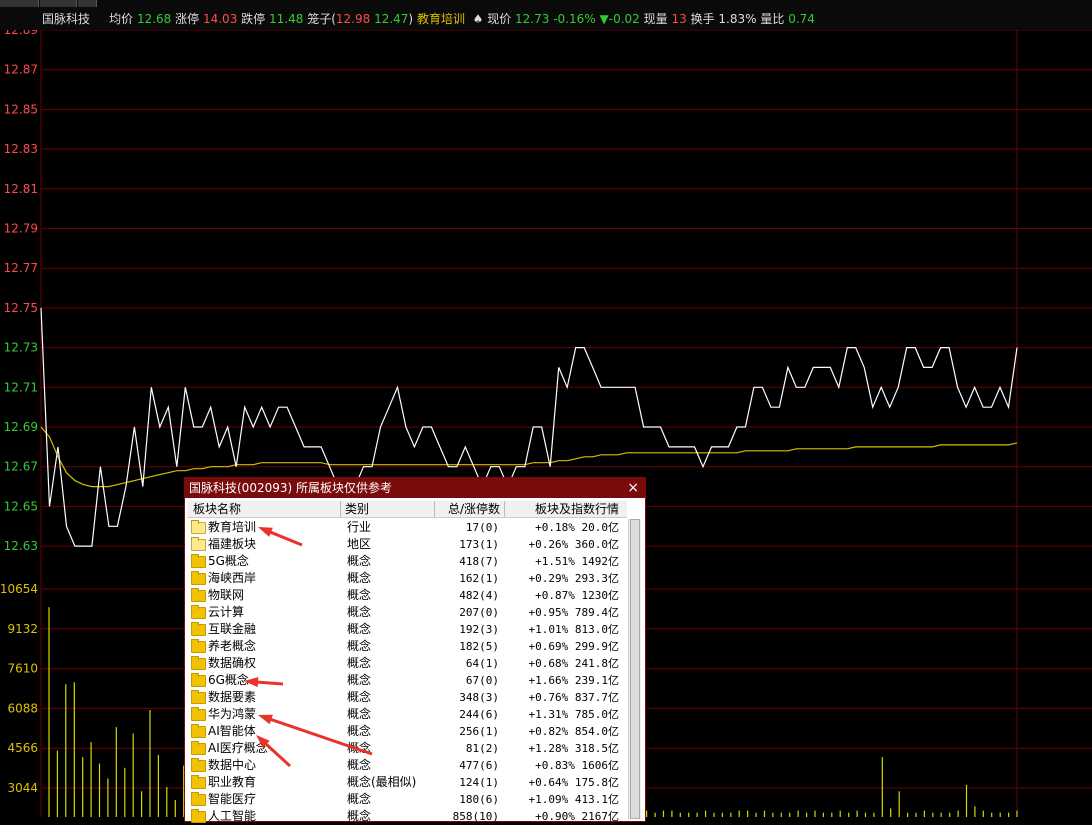 The image size is (1092, 825). Describe the element at coordinates (407, 697) in the screenshot. I see `list-item: 数据要素 概念 348(3) +0.76% 837.7亿` at that location.